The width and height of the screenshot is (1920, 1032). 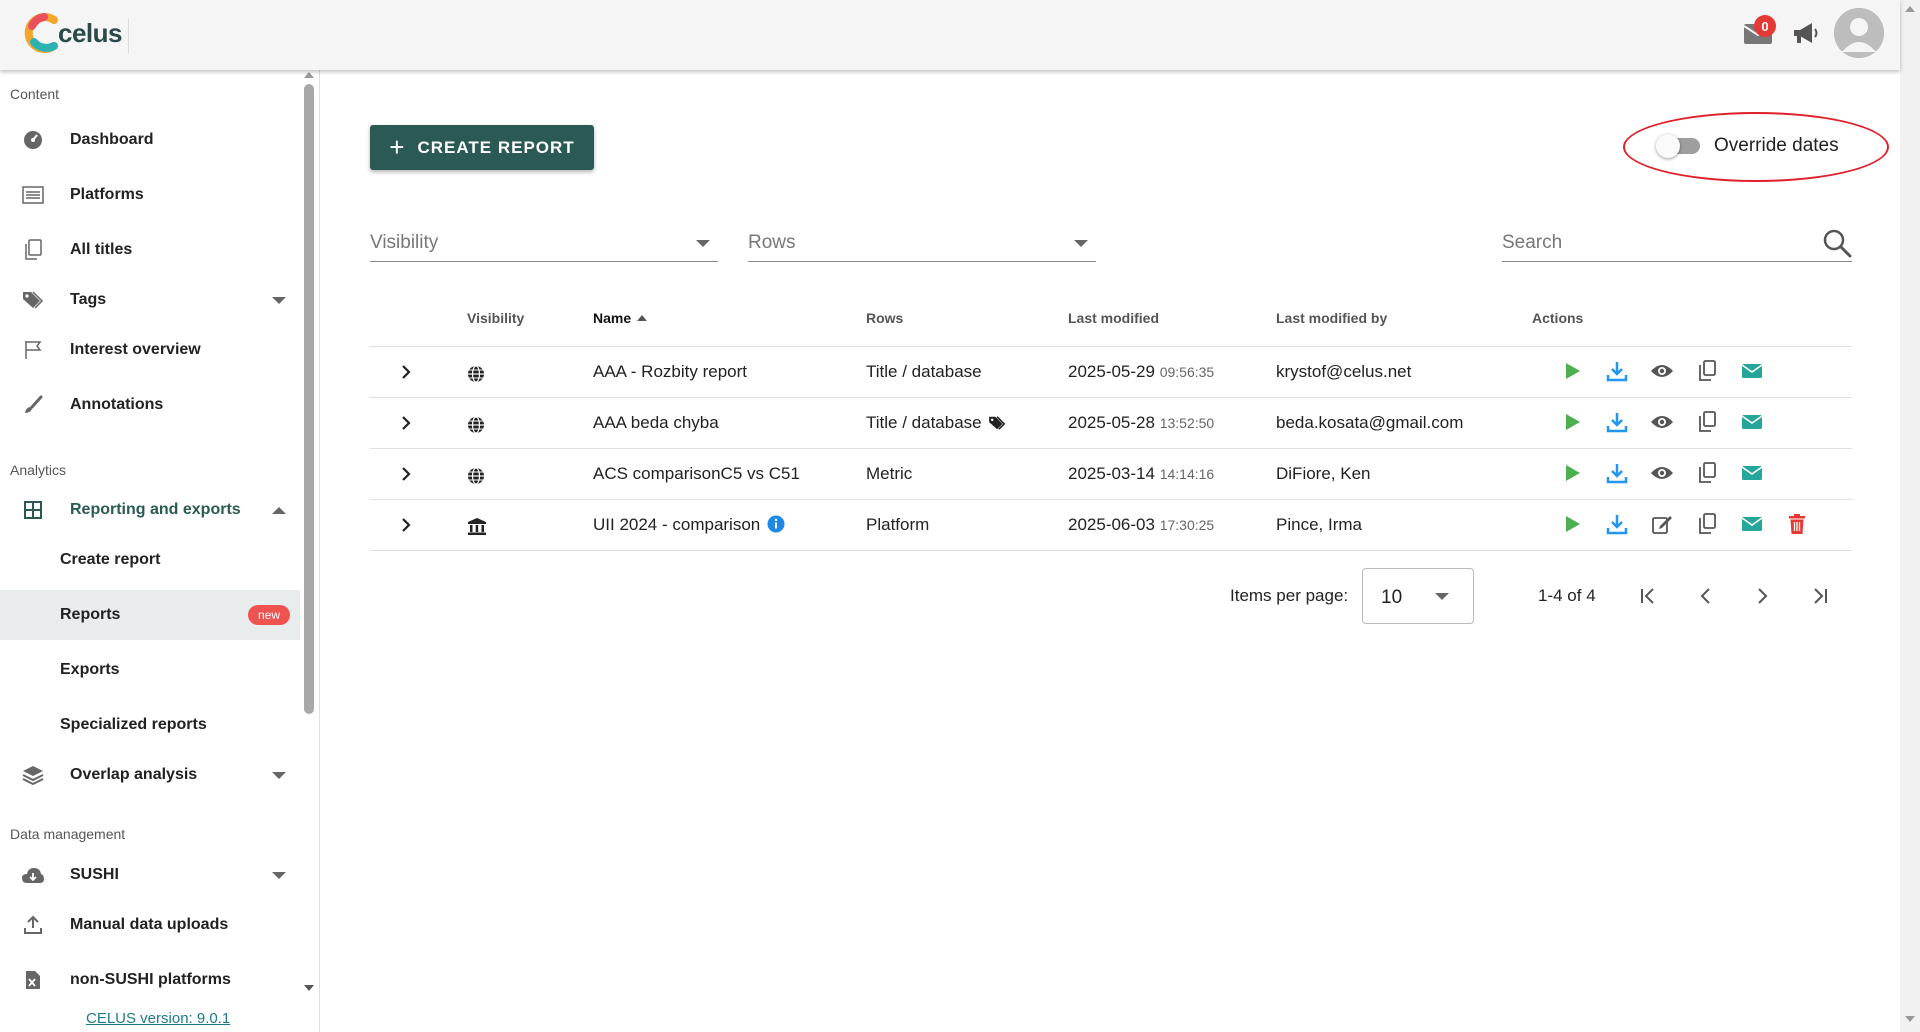 I want to click on sidebar-section-content: Content, so click(x=35, y=94).